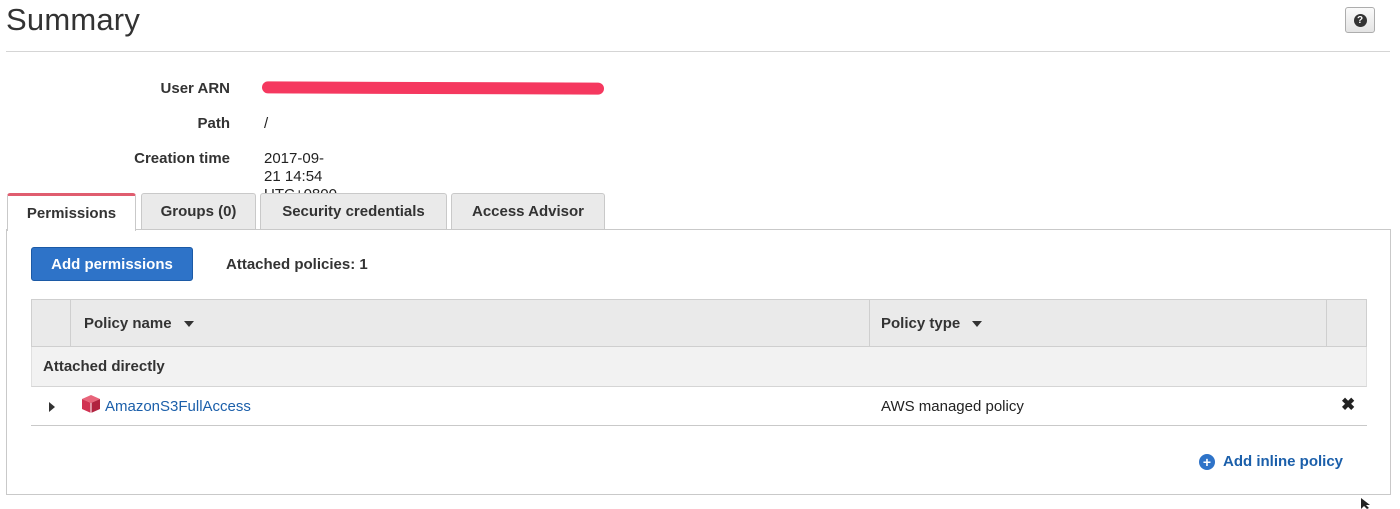 The image size is (1400, 509). I want to click on tab-groups: Groups (0), so click(198, 211).